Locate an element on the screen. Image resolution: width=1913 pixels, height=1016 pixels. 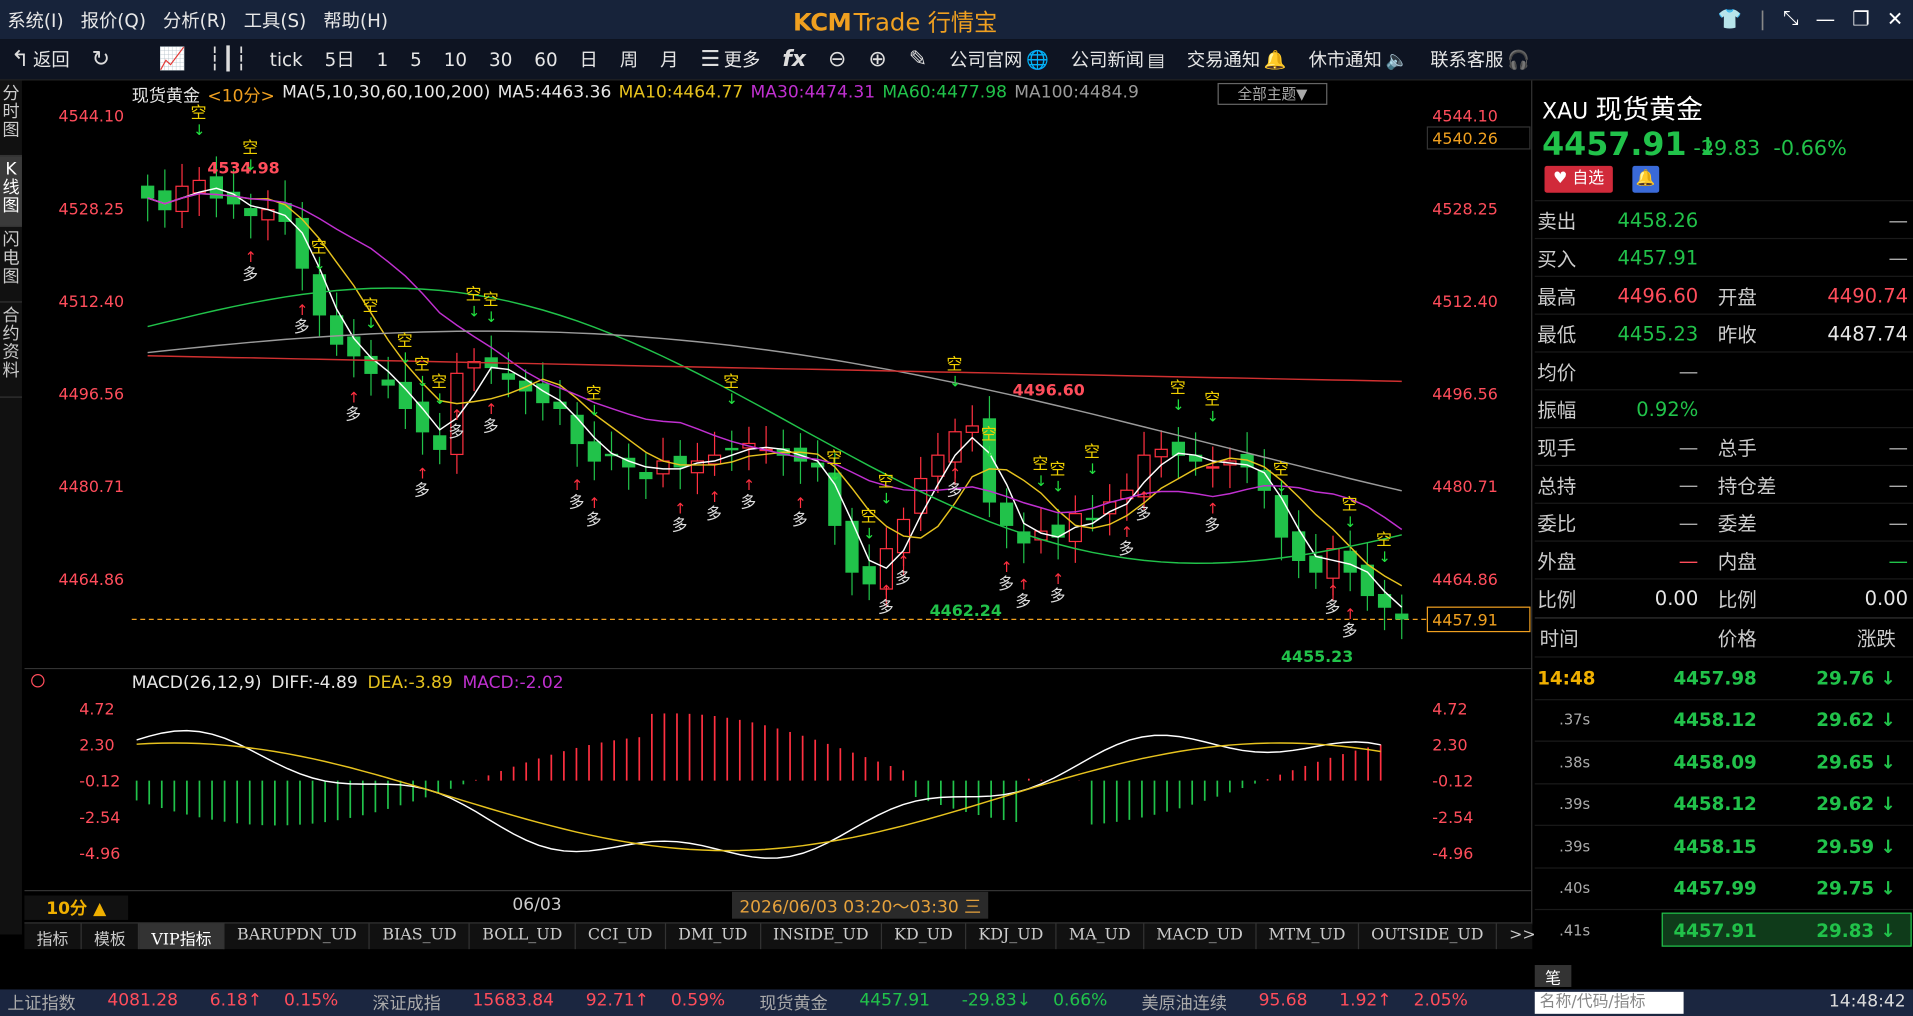
quote-label: 卖出 is located at coordinates (1557, 221).